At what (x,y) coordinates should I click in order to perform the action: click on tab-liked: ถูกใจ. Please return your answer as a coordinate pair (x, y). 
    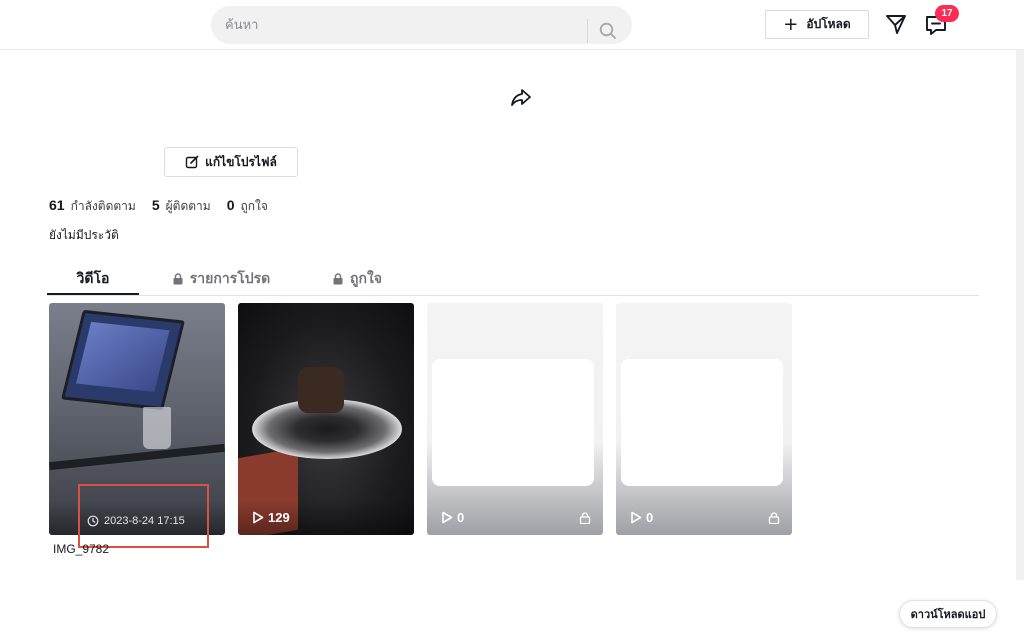
    Looking at the image, I should click on (357, 278).